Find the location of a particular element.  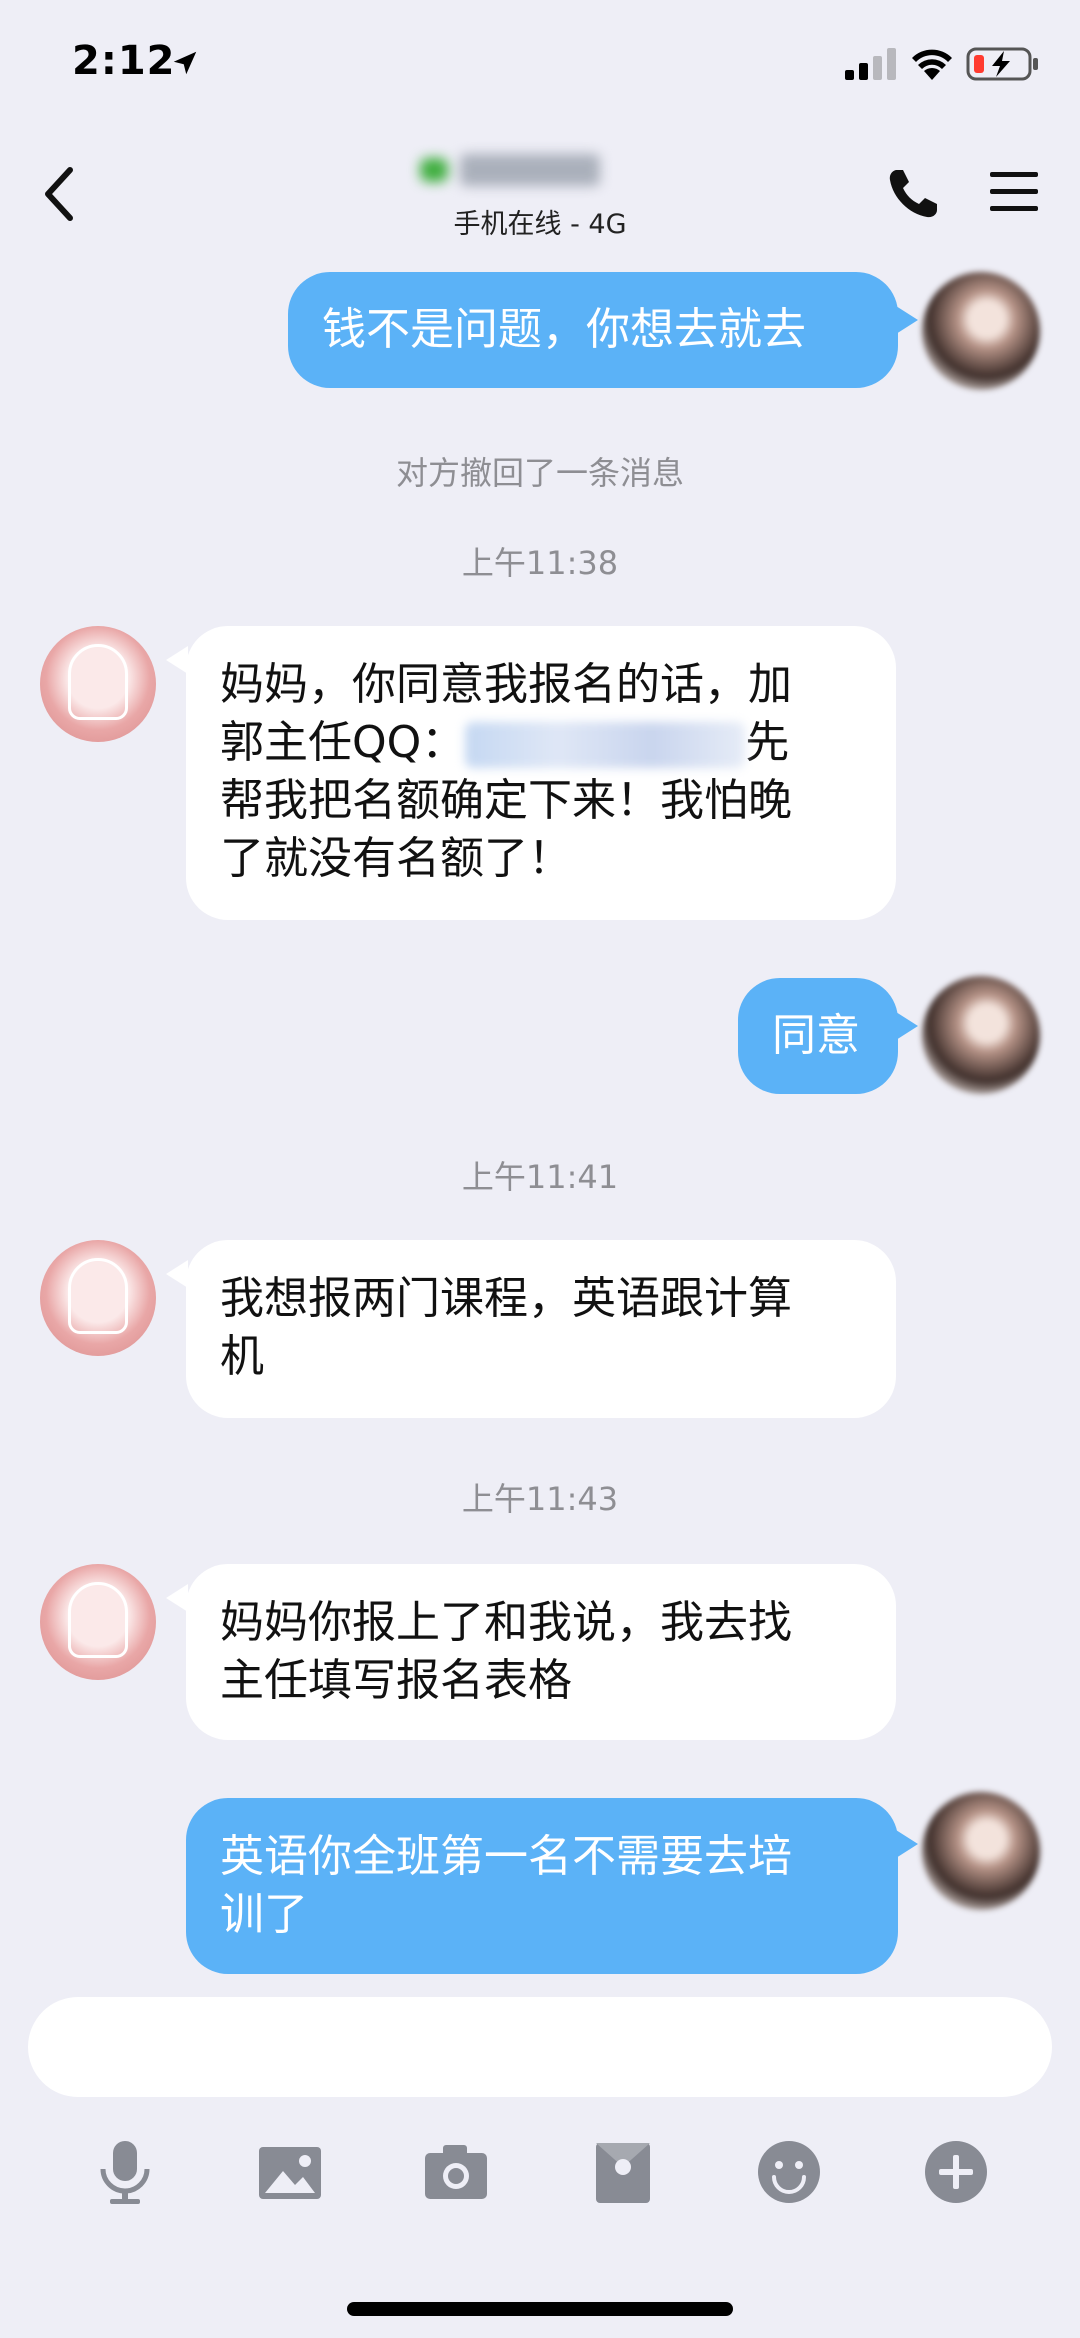

home-indicator is located at coordinates (540, 2309).